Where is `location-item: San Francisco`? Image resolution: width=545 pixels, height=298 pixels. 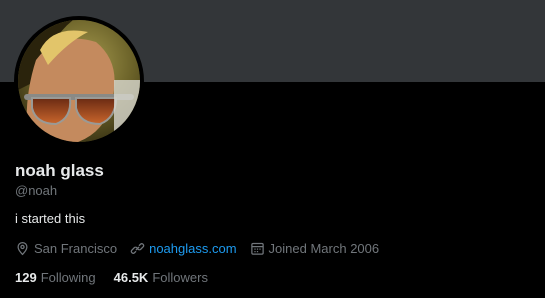 location-item: San Francisco is located at coordinates (66, 248).